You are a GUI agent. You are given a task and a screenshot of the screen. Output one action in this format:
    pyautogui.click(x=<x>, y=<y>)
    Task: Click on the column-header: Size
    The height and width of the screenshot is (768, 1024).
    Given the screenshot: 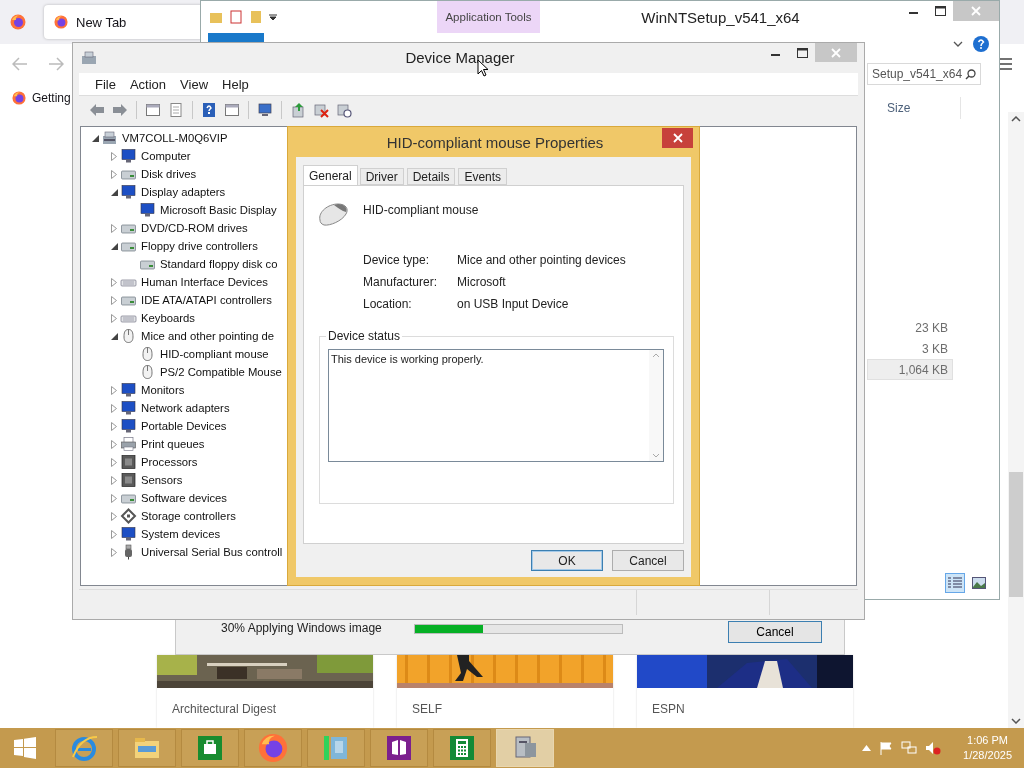 What is the action you would take?
    pyautogui.click(x=914, y=108)
    